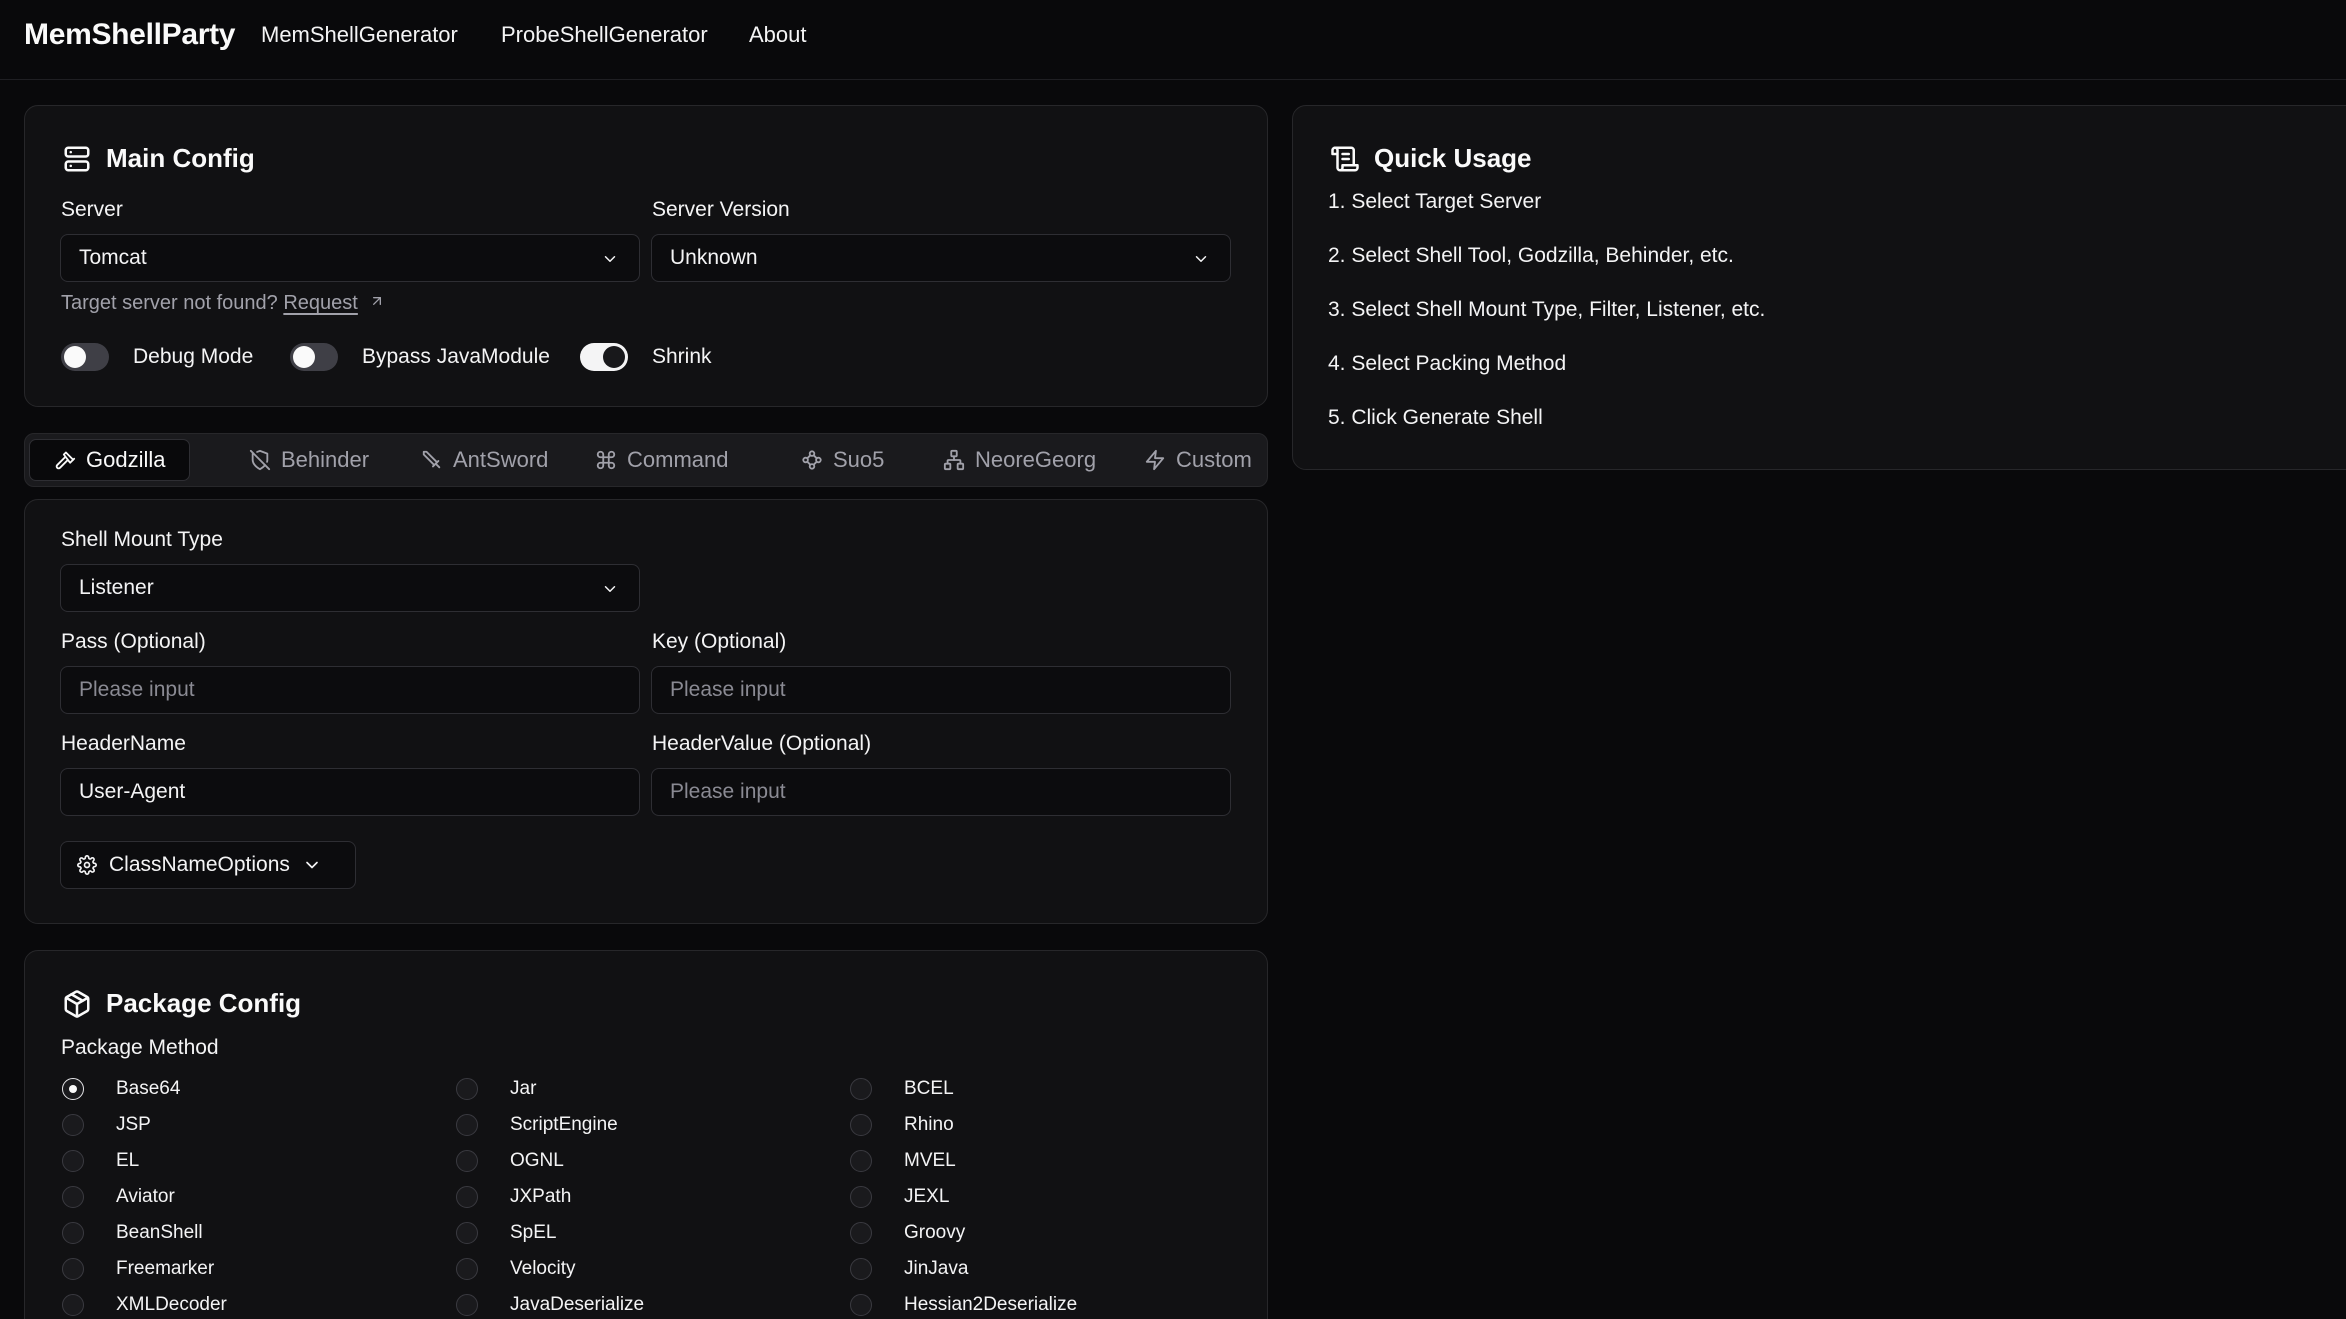 This screenshot has width=2346, height=1319. Describe the element at coordinates (121, 1089) in the screenshot. I see `package-method-option: Base64` at that location.